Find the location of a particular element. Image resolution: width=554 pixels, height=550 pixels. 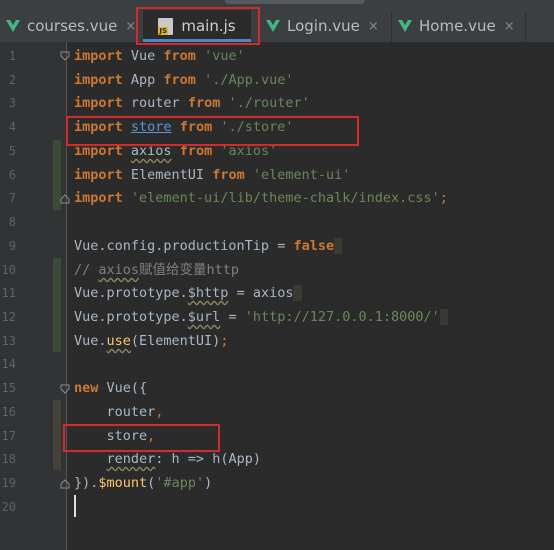

line-number: 13 is located at coordinates (8, 341).